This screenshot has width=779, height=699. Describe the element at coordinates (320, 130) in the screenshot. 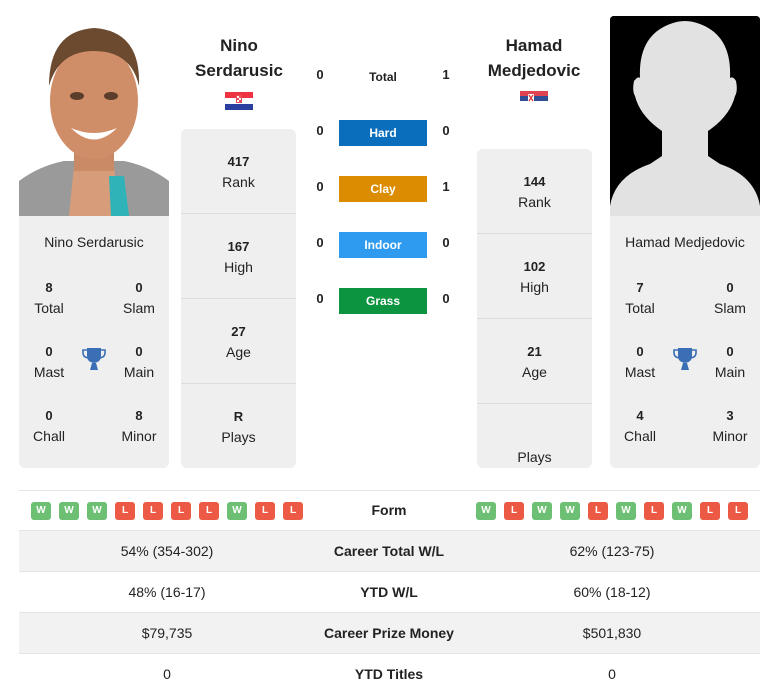

I see `h2h-hard-left: 0` at that location.